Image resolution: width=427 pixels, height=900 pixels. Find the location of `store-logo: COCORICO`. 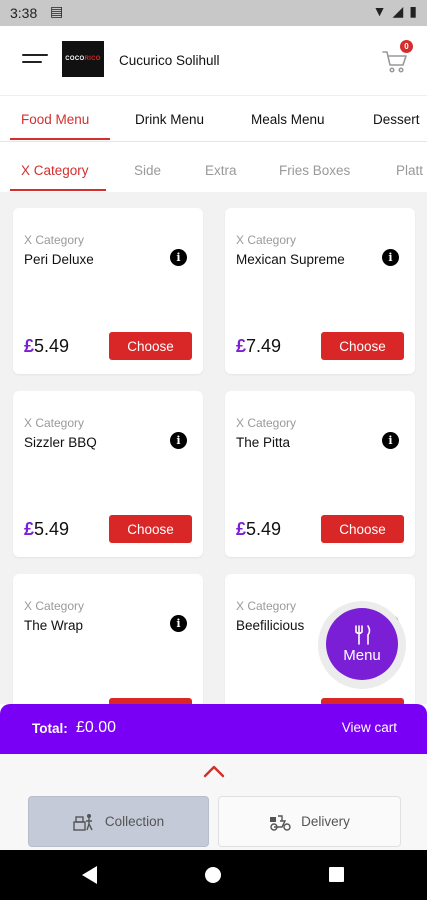

store-logo: COCORICO is located at coordinates (83, 59).